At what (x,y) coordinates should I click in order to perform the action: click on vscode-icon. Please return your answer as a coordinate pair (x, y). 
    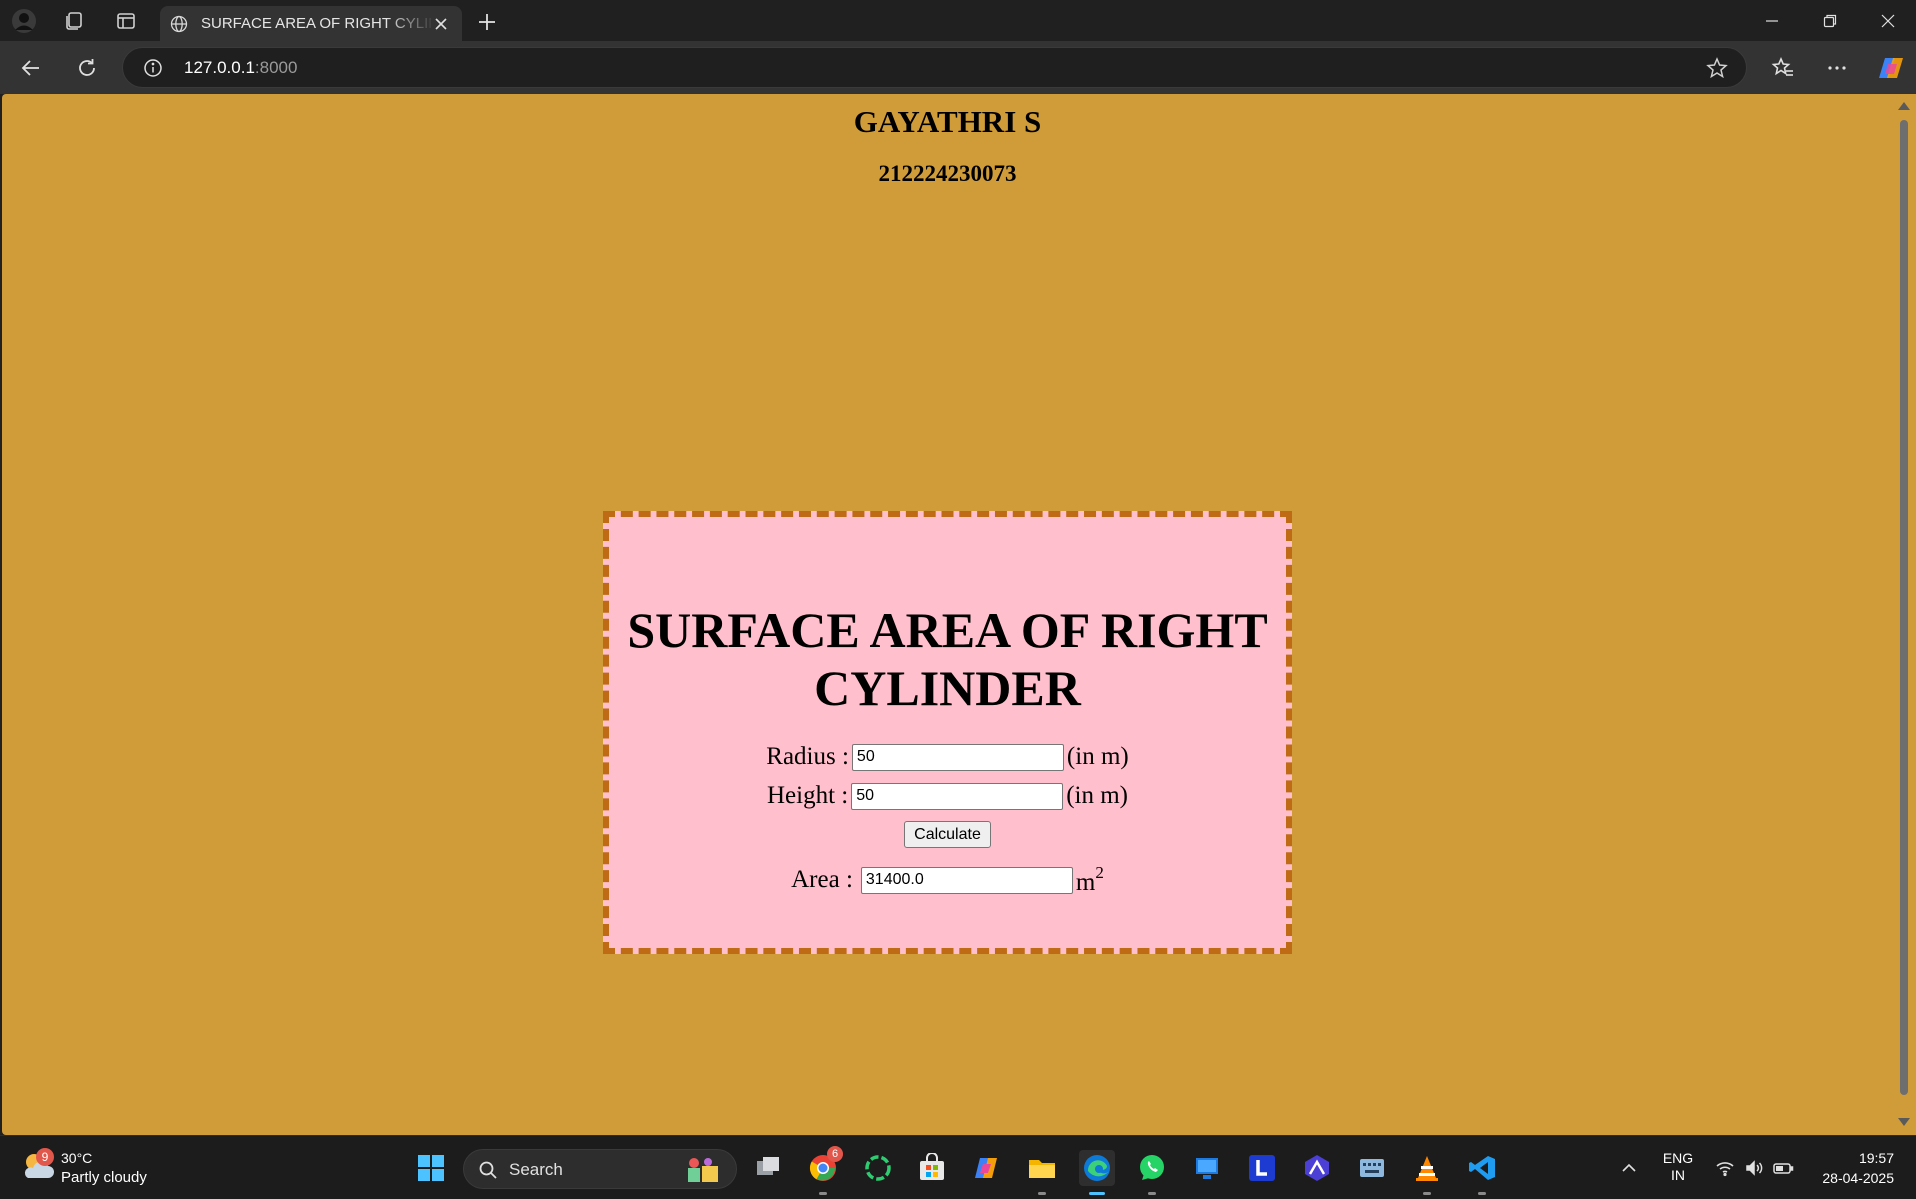
    Looking at the image, I should click on (1482, 1172).